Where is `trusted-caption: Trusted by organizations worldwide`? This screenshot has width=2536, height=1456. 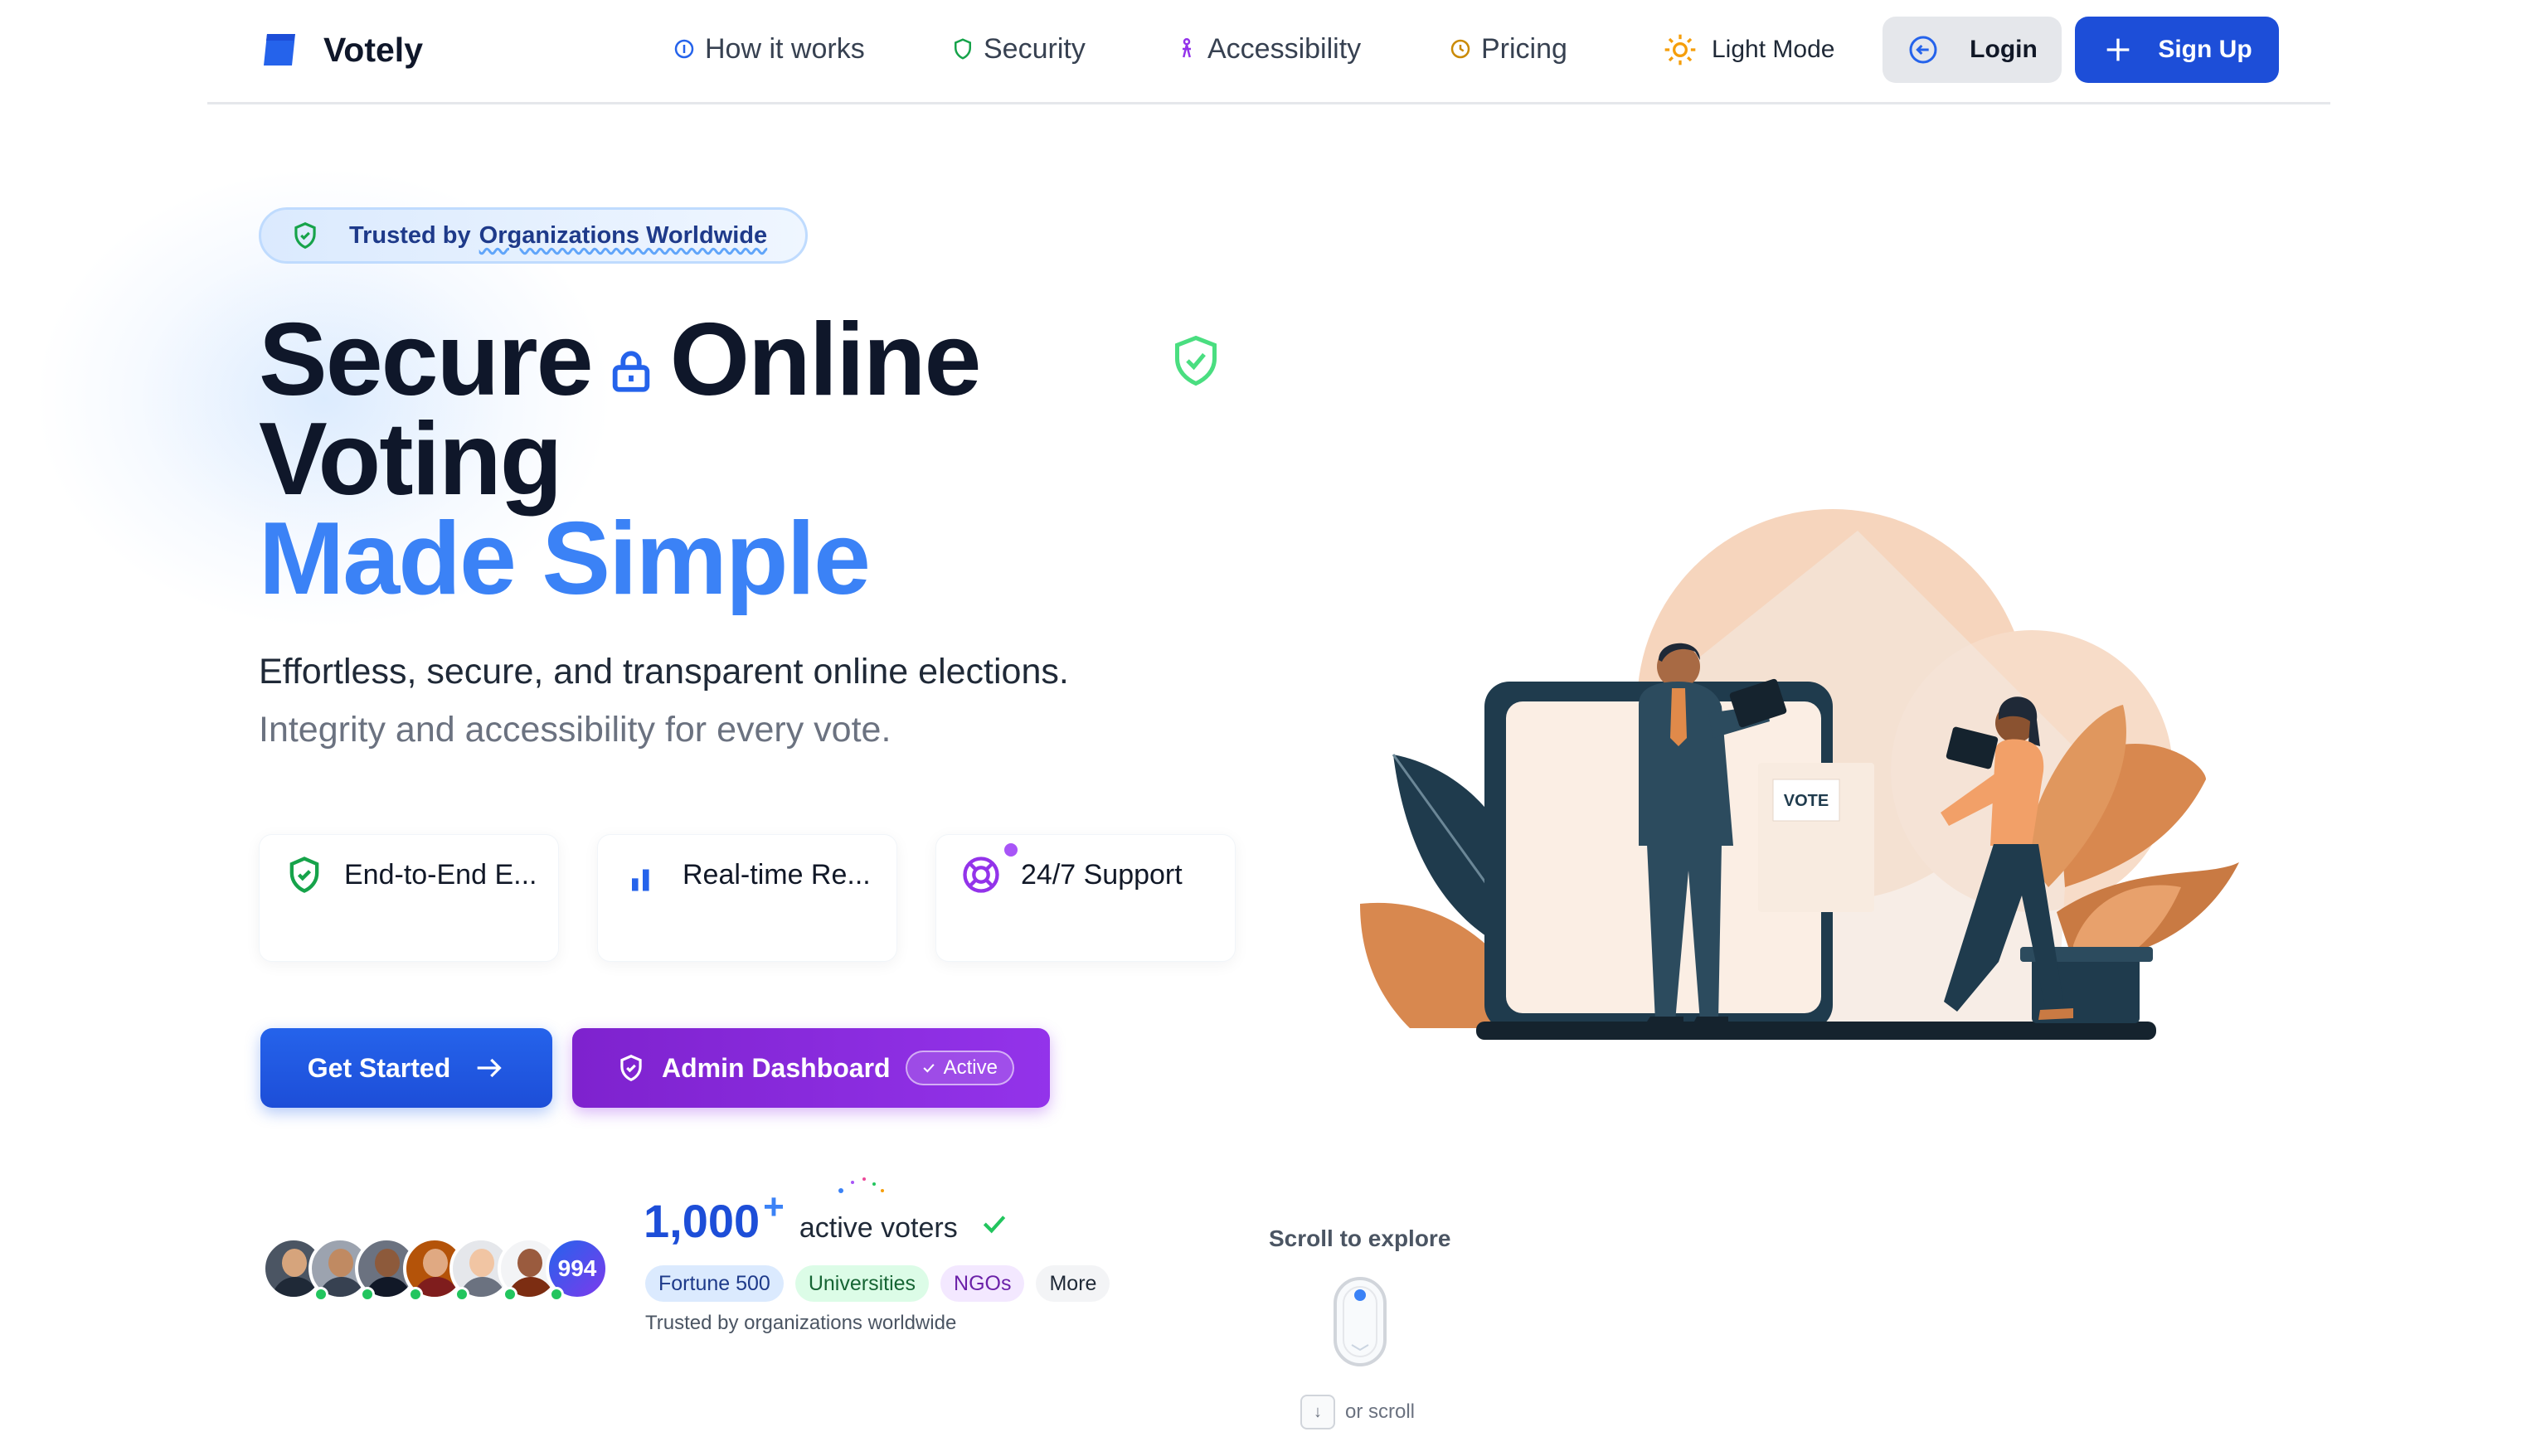
trusted-caption: Trusted by organizations worldwide is located at coordinates (801, 1323).